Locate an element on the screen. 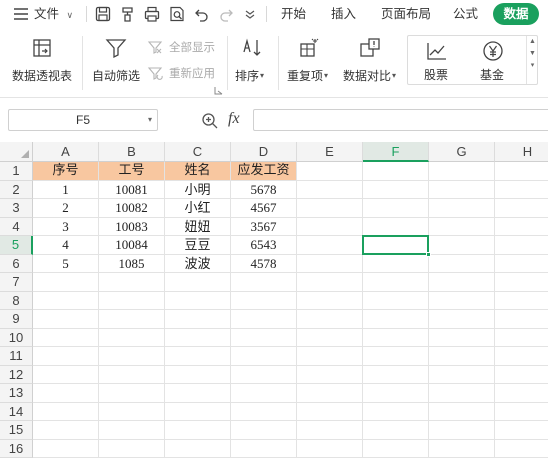 The width and height of the screenshot is (548, 458). cell-b11 is located at coordinates (132, 356).